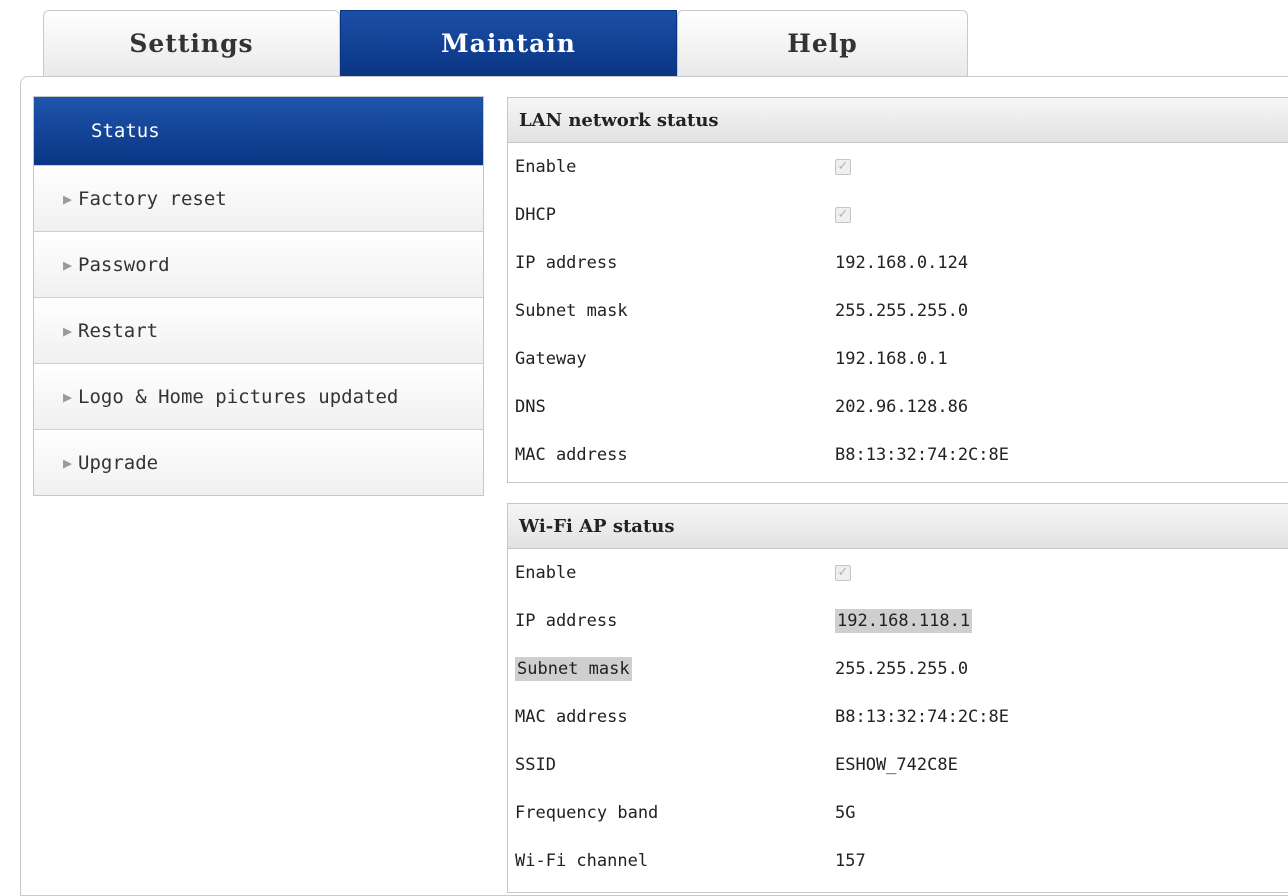 This screenshot has width=1288, height=896. Describe the element at coordinates (582, 861) in the screenshot. I see `field-label: Wi-Fi channel` at that location.